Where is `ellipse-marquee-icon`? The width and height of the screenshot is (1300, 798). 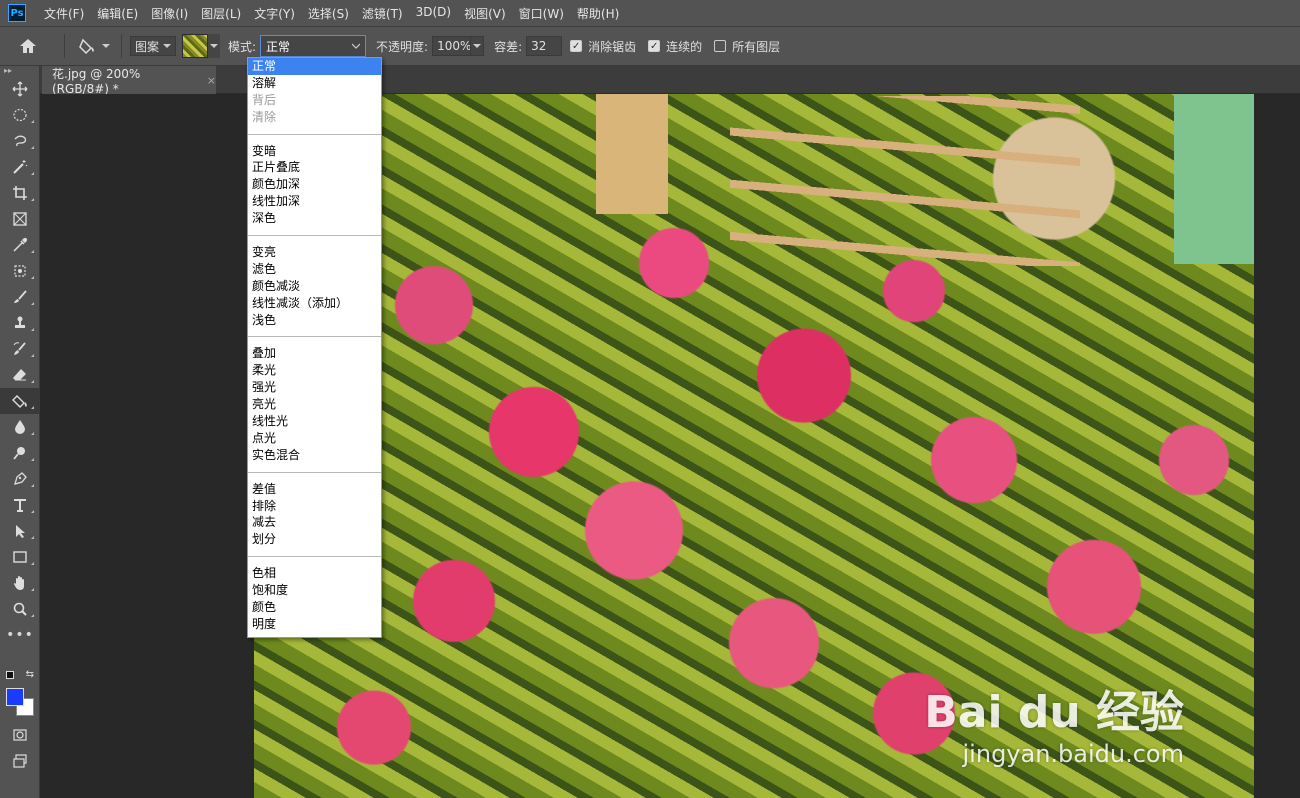 ellipse-marquee-icon is located at coordinates (20, 115).